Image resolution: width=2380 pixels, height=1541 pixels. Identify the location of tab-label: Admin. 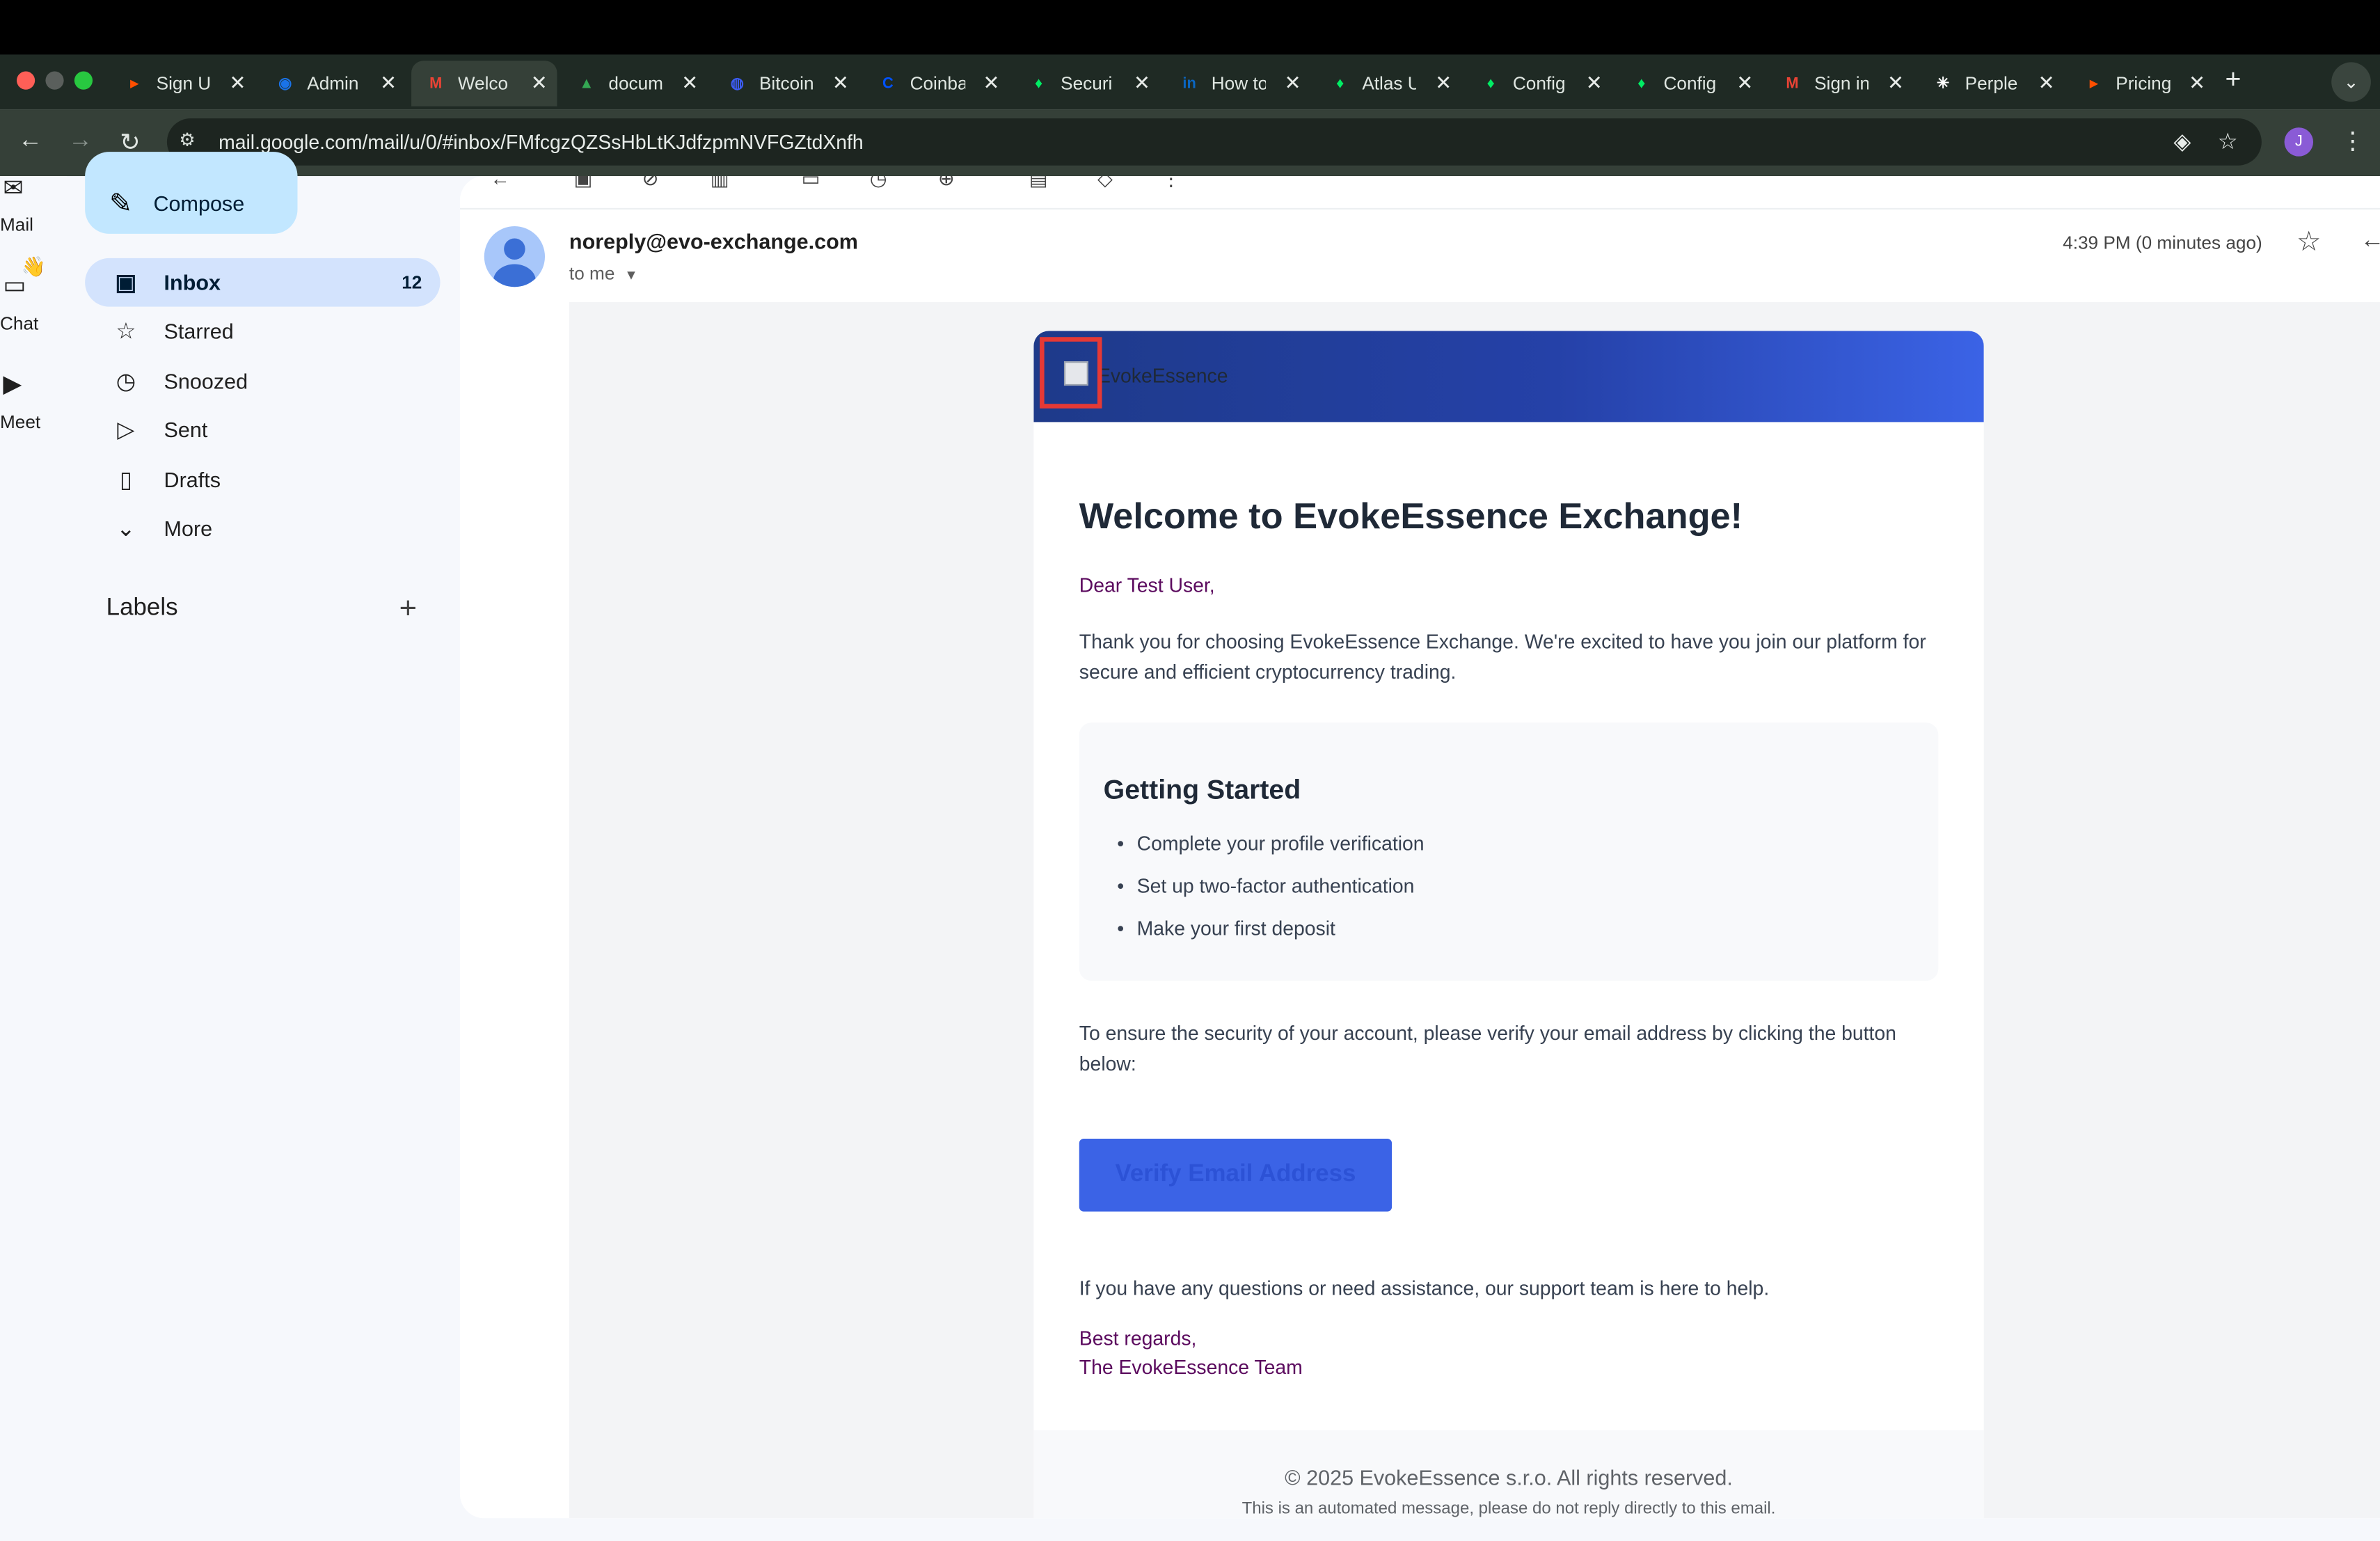
(333, 83).